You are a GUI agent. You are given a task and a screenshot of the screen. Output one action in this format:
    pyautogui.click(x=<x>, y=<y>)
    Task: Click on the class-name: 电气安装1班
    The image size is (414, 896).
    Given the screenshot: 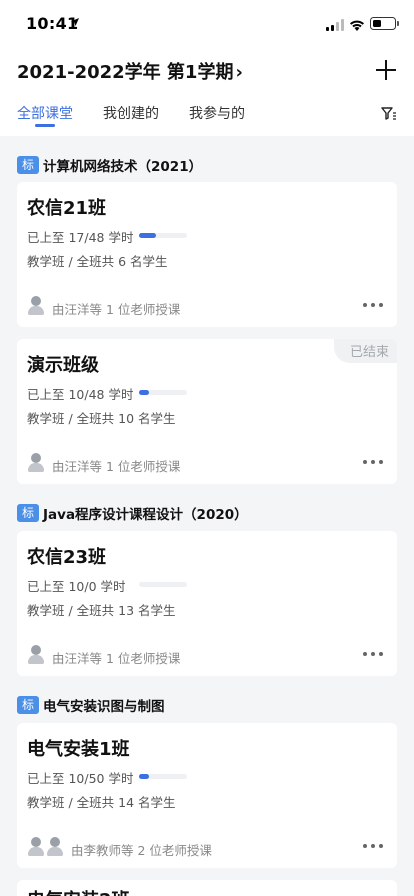 What is the action you would take?
    pyautogui.click(x=78, y=749)
    